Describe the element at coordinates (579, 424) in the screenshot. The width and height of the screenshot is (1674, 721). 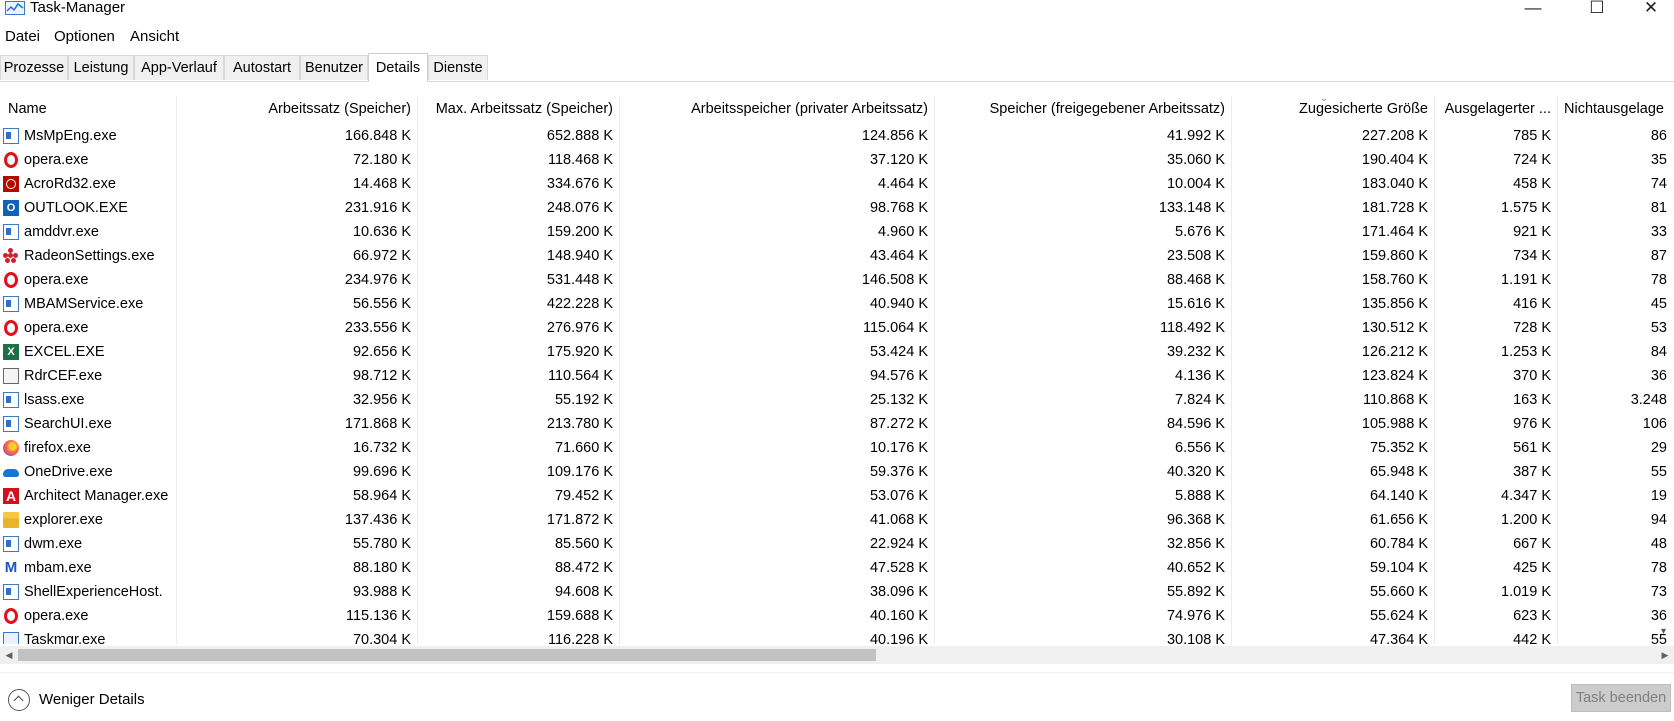
I see `peak-working-set-cell: 213.780 K` at that location.